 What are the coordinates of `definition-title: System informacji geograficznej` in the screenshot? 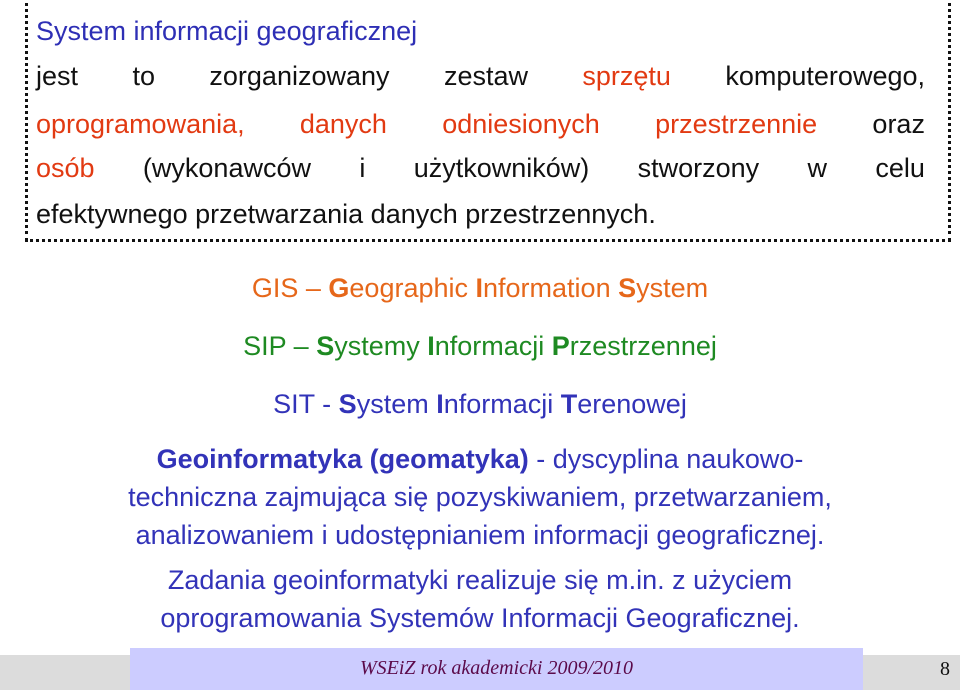 It's located at (227, 31).